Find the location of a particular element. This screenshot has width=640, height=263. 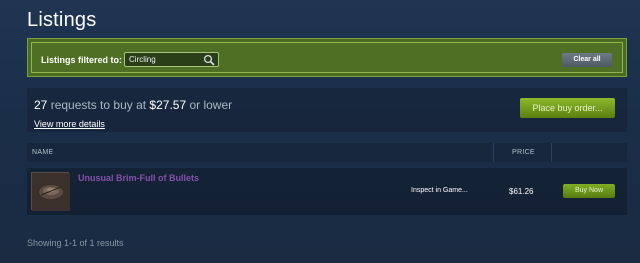

buy-orders-text-end: or lower is located at coordinates (209, 105).